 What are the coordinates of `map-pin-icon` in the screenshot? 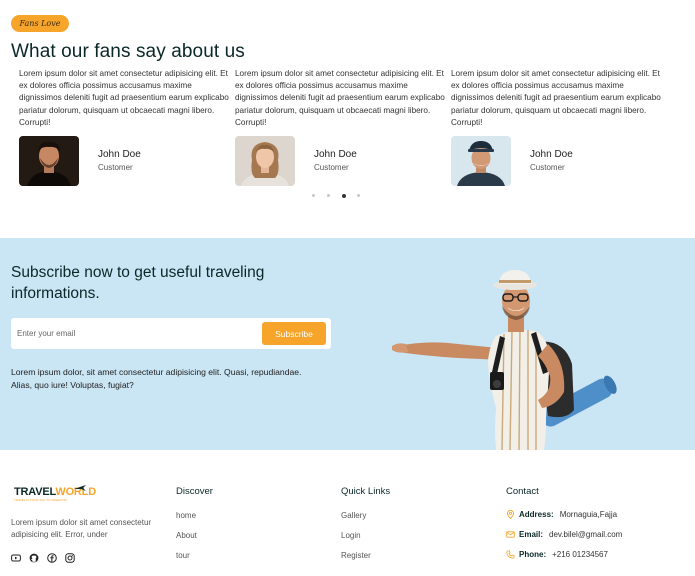 It's located at (510, 514).